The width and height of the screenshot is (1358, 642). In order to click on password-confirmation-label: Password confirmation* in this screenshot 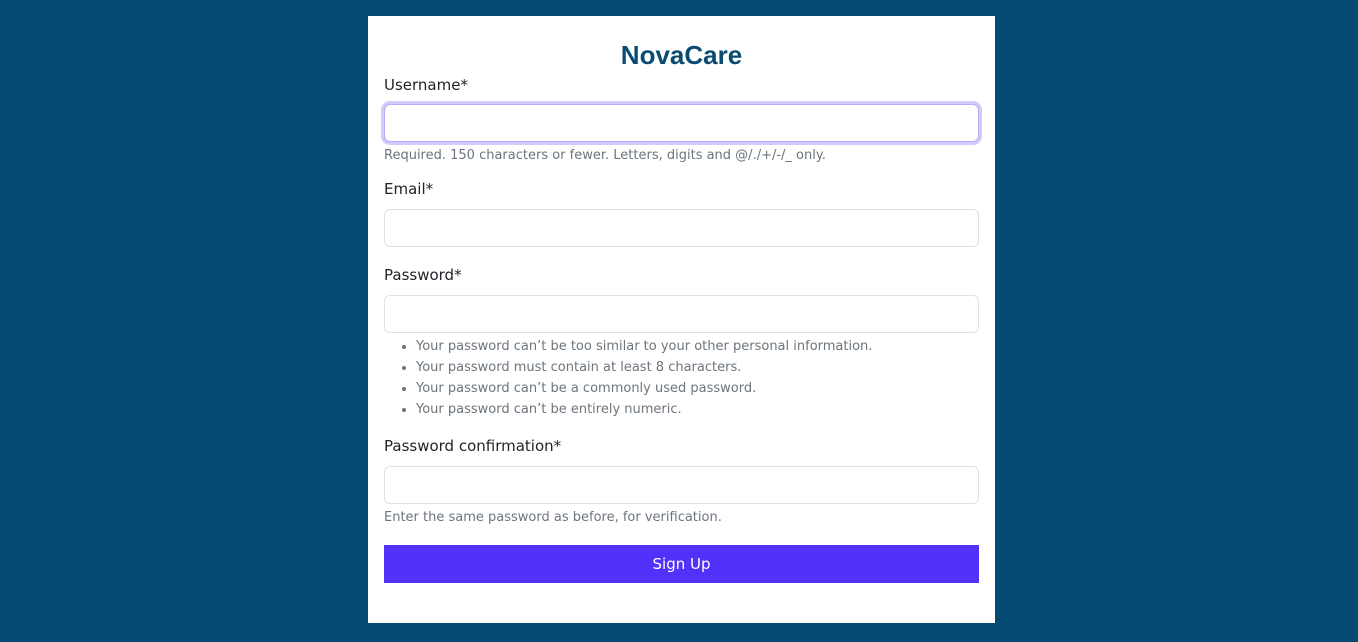, I will do `click(473, 446)`.